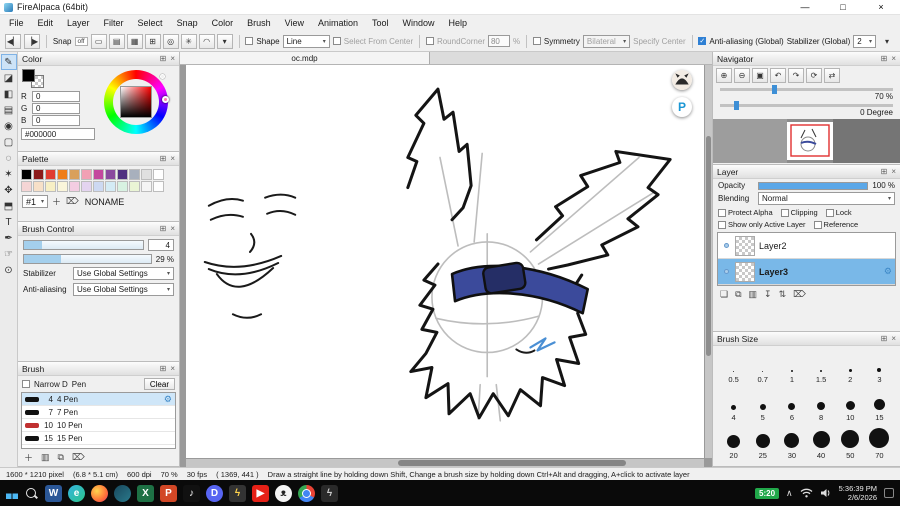  I want to click on palette-page-select: #1 ▾, so click(35, 201).